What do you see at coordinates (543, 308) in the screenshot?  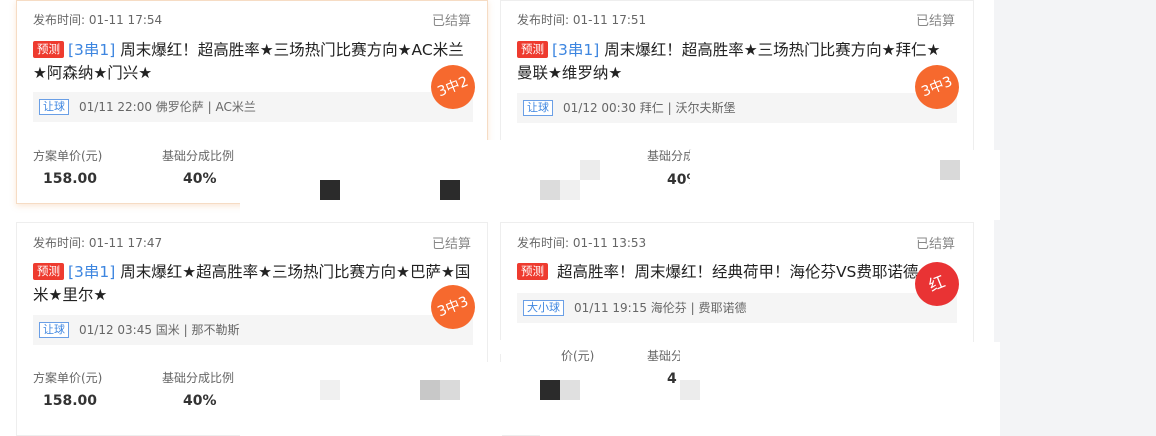 I see `match-type-tag: 大小球` at bounding box center [543, 308].